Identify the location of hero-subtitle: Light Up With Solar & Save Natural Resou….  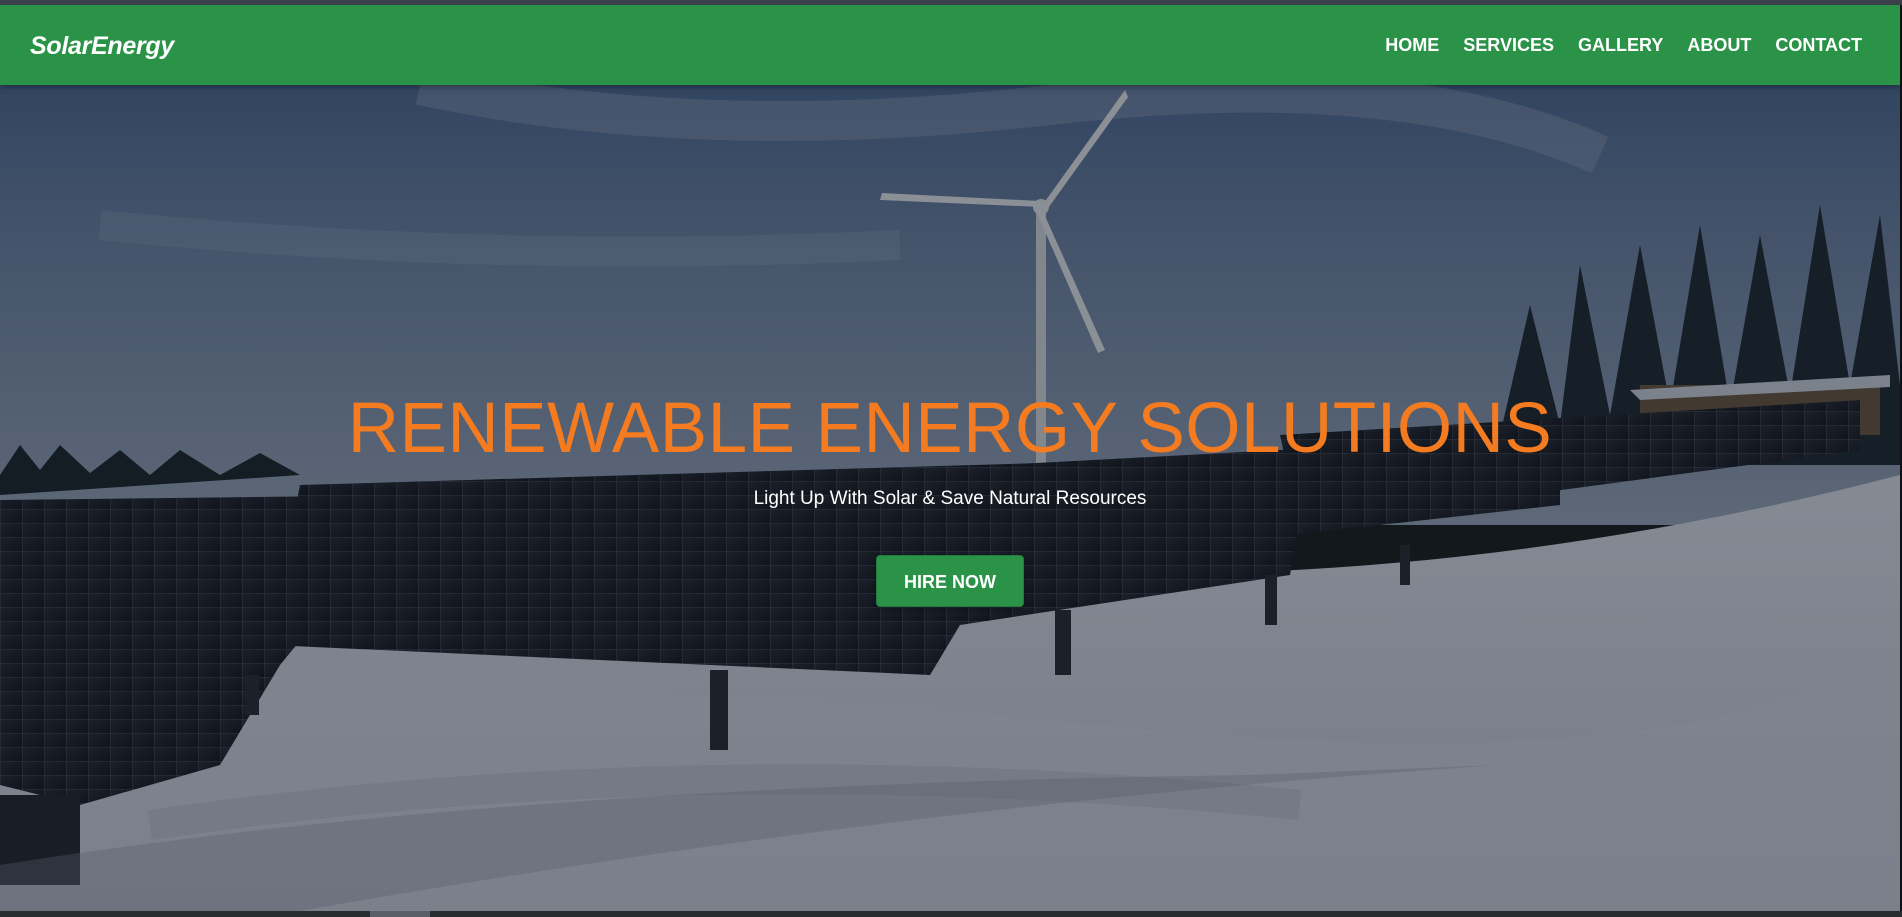
(950, 498).